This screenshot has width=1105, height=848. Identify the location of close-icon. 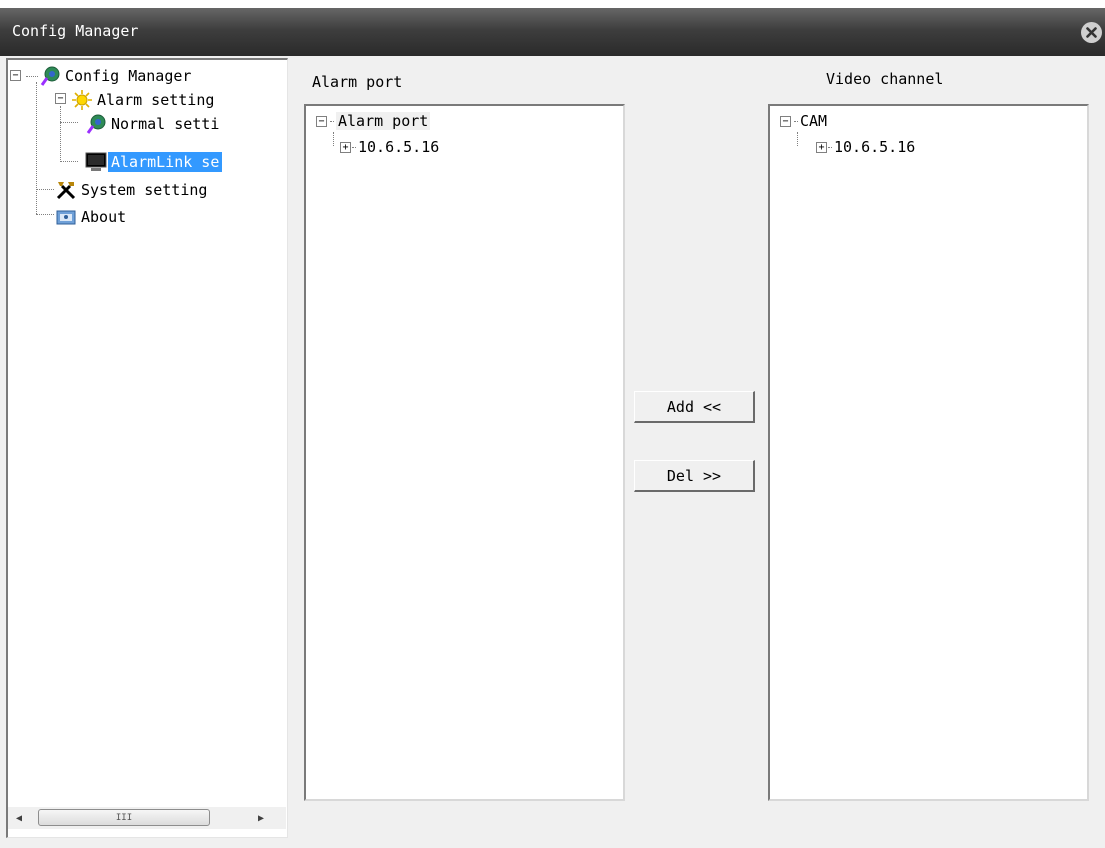
(1091, 32).